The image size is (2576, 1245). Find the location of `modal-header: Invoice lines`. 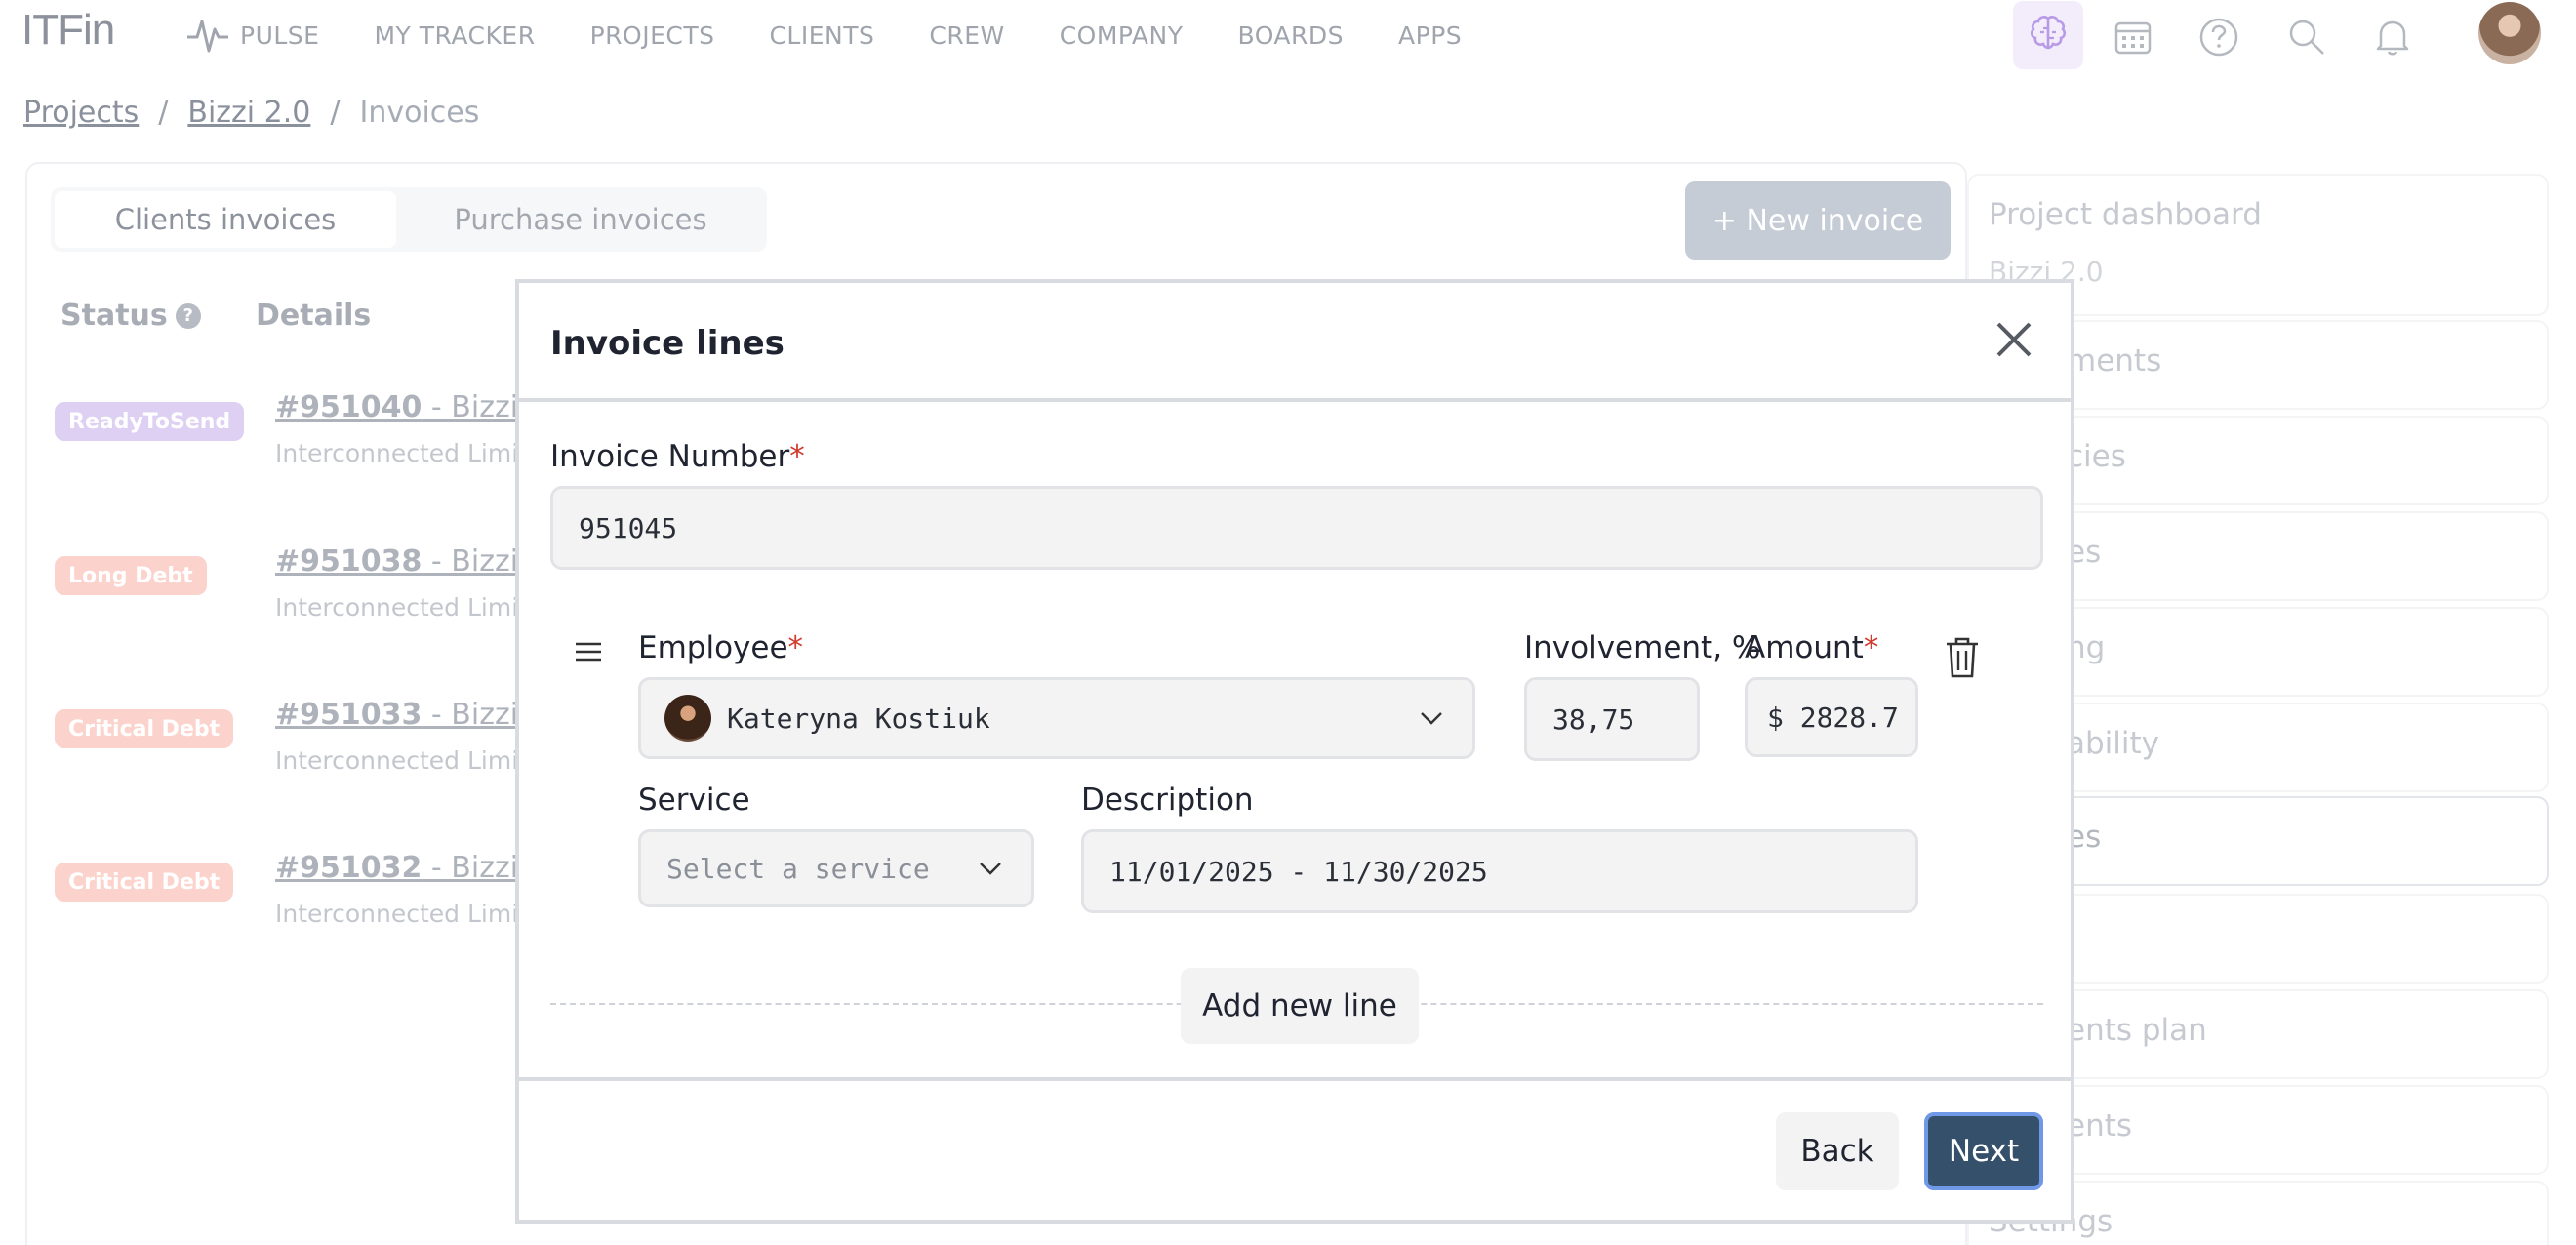

modal-header: Invoice lines is located at coordinates (1295, 342).